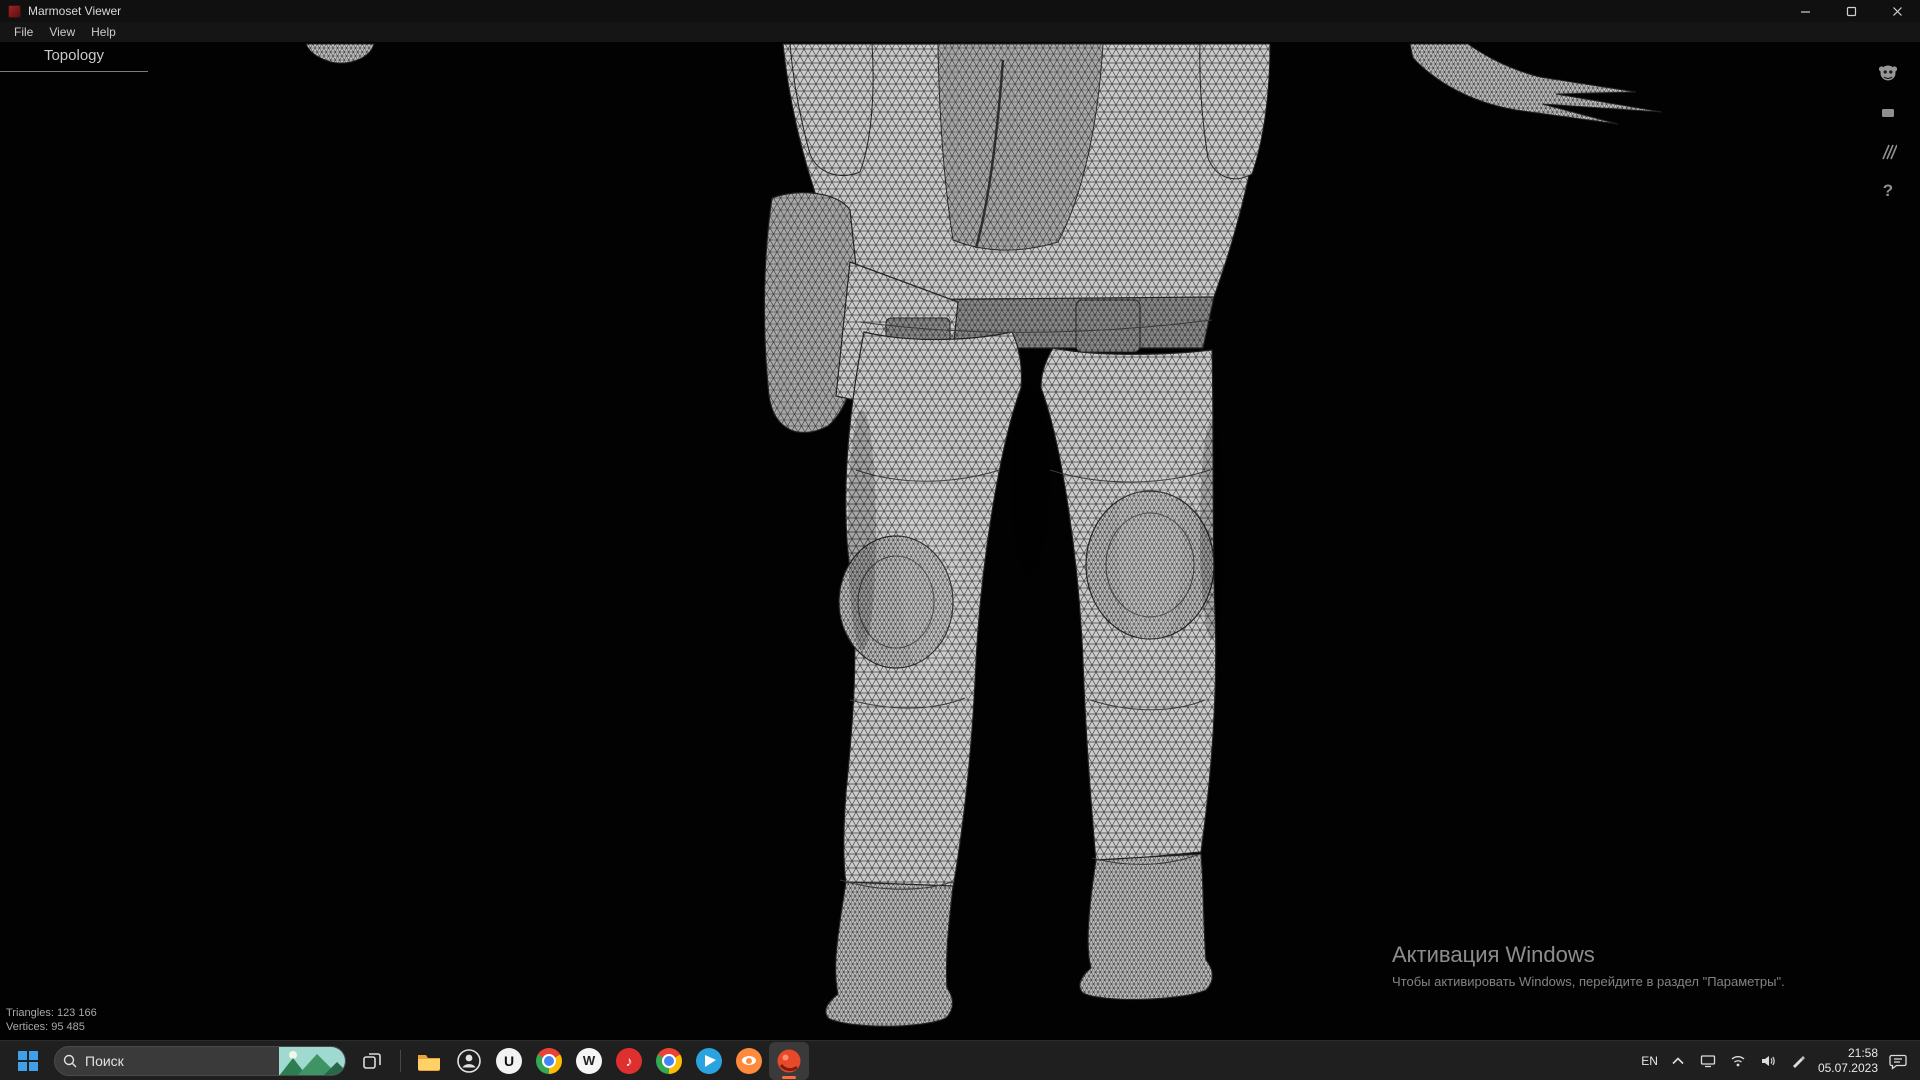  I want to click on notification-center-icon, so click(1898, 1061).